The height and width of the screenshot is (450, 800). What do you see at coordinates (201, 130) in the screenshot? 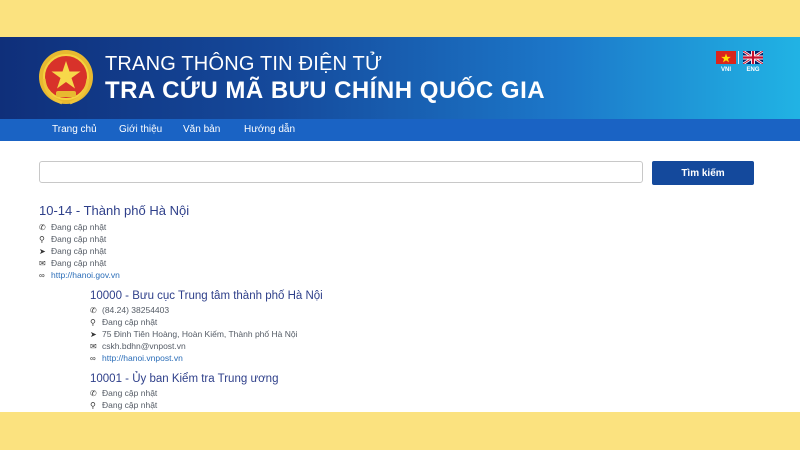
I see `nav-item-documents: Văn bản` at bounding box center [201, 130].